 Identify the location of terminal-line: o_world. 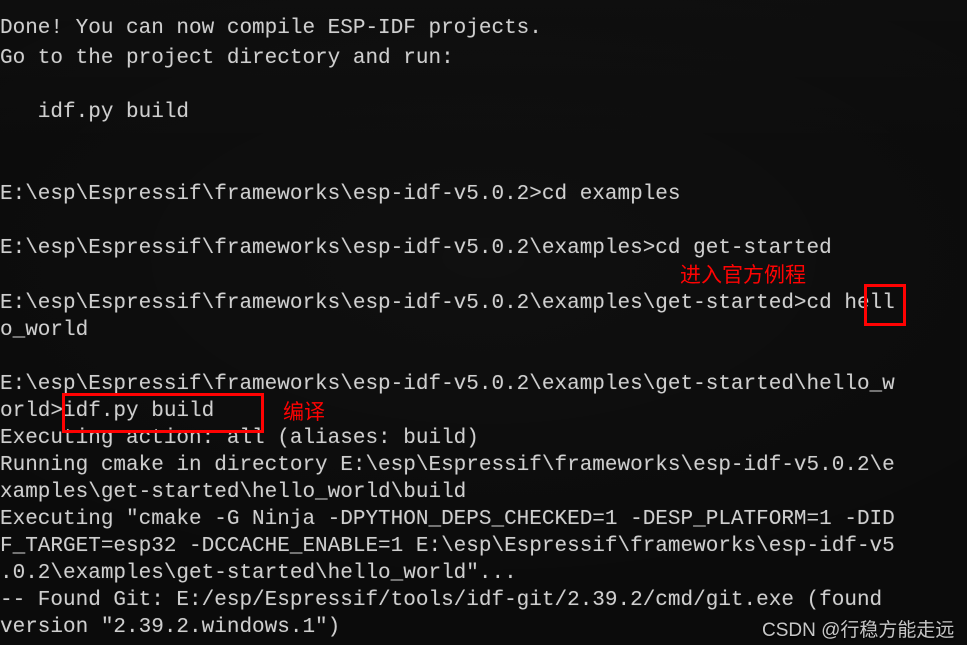
(44, 330).